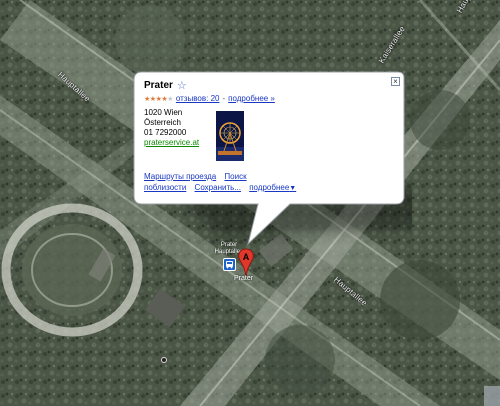  Describe the element at coordinates (182, 85) in the screenshot. I see `star-outline-icon: ☆` at that location.